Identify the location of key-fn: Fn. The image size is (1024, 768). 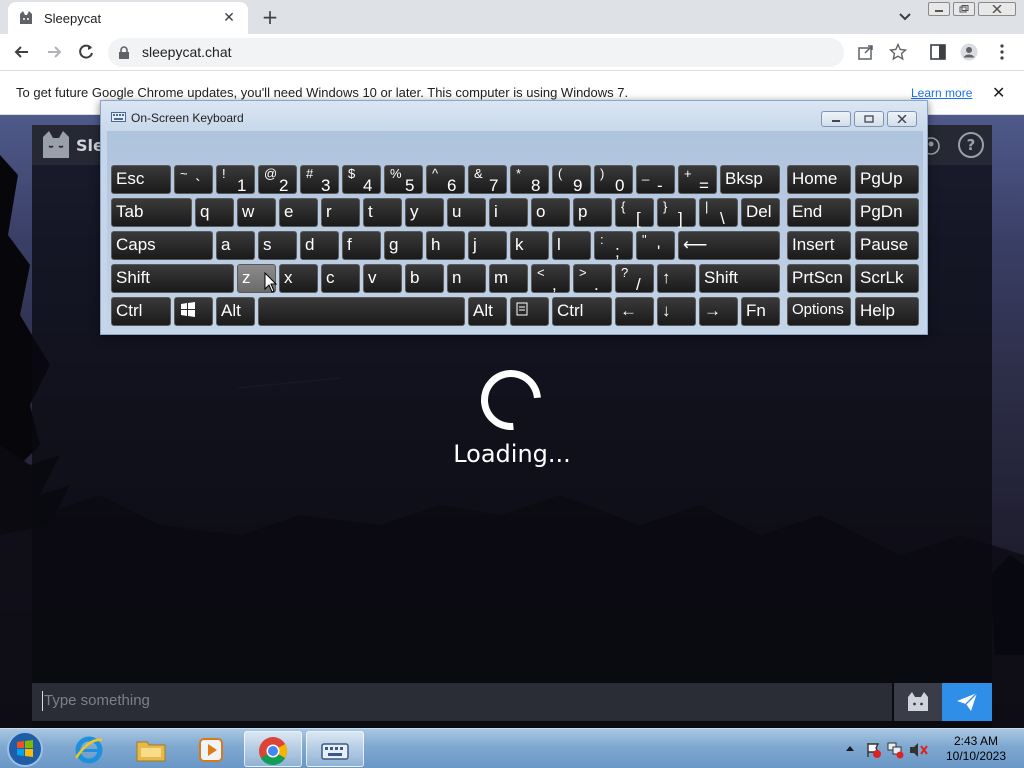
(760, 311).